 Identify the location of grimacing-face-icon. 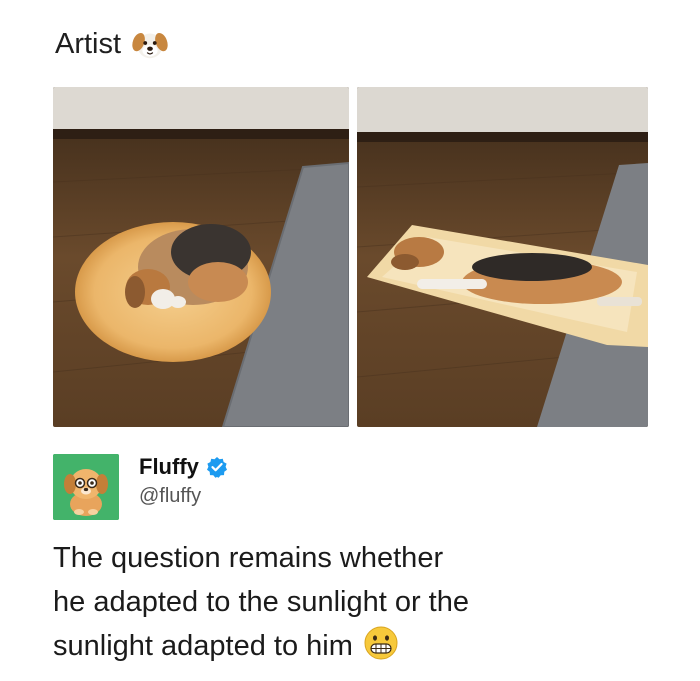
(381, 643).